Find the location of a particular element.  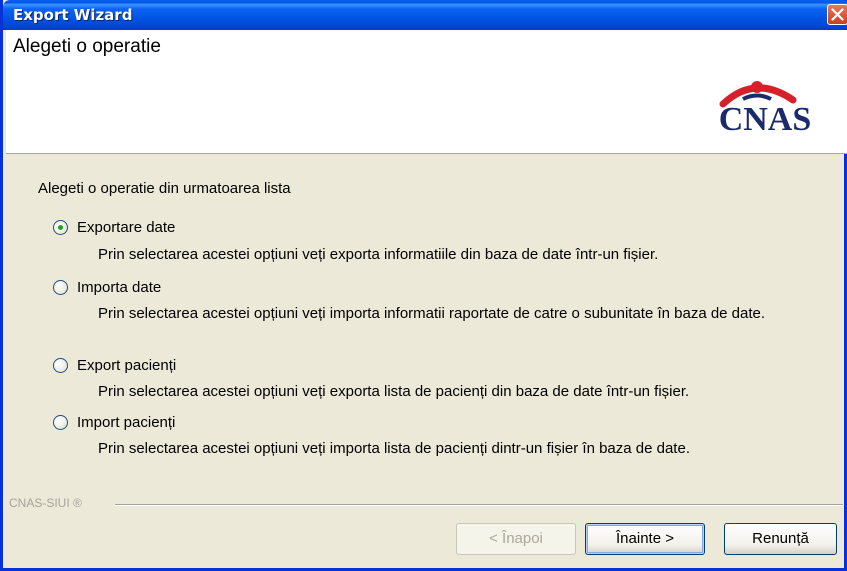

radio-exportare-date is located at coordinates (60, 227).